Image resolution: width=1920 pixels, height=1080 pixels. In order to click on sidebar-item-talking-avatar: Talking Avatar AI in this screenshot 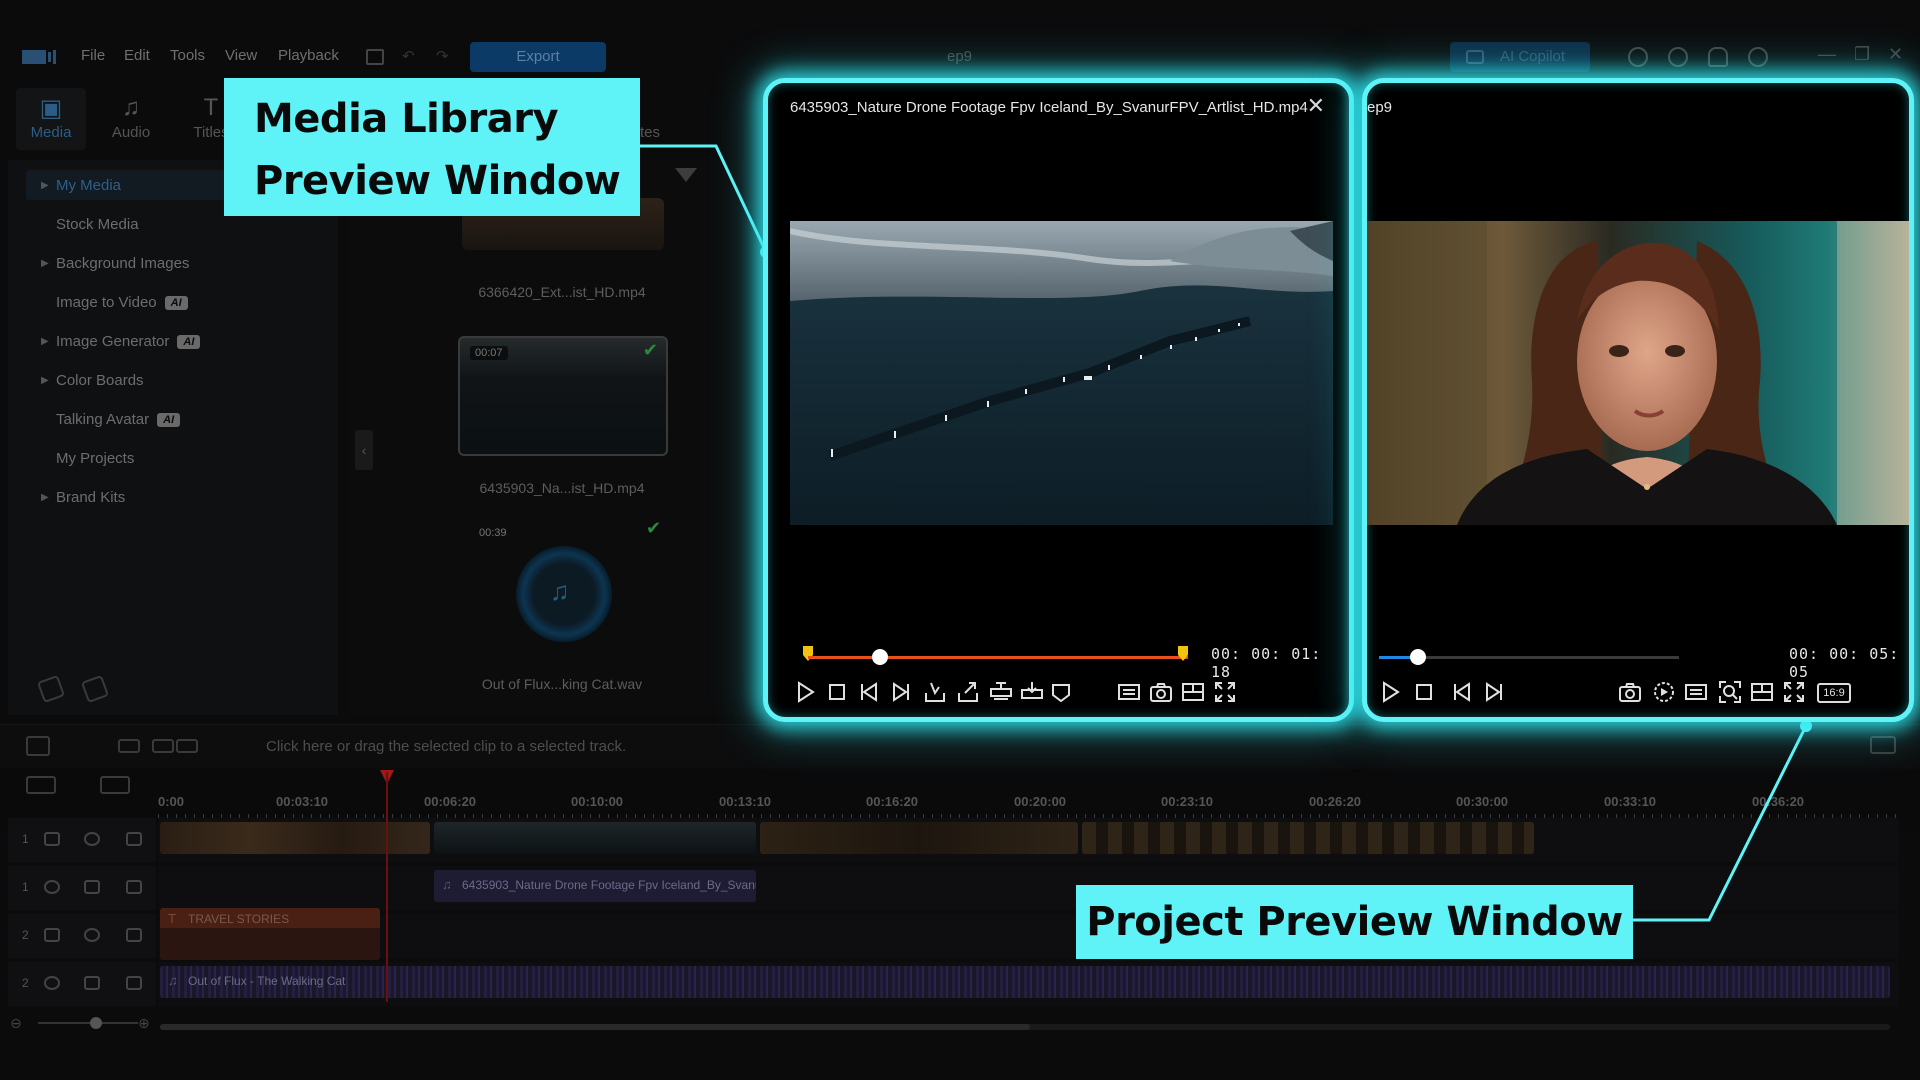, I will do `click(118, 419)`.